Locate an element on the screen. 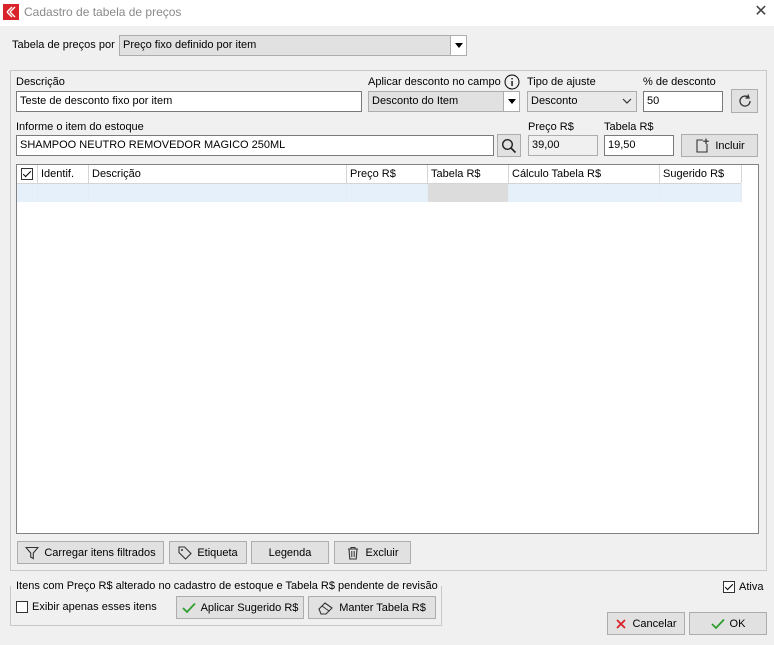 The width and height of the screenshot is (774, 645). refresh-icon is located at coordinates (744, 100).